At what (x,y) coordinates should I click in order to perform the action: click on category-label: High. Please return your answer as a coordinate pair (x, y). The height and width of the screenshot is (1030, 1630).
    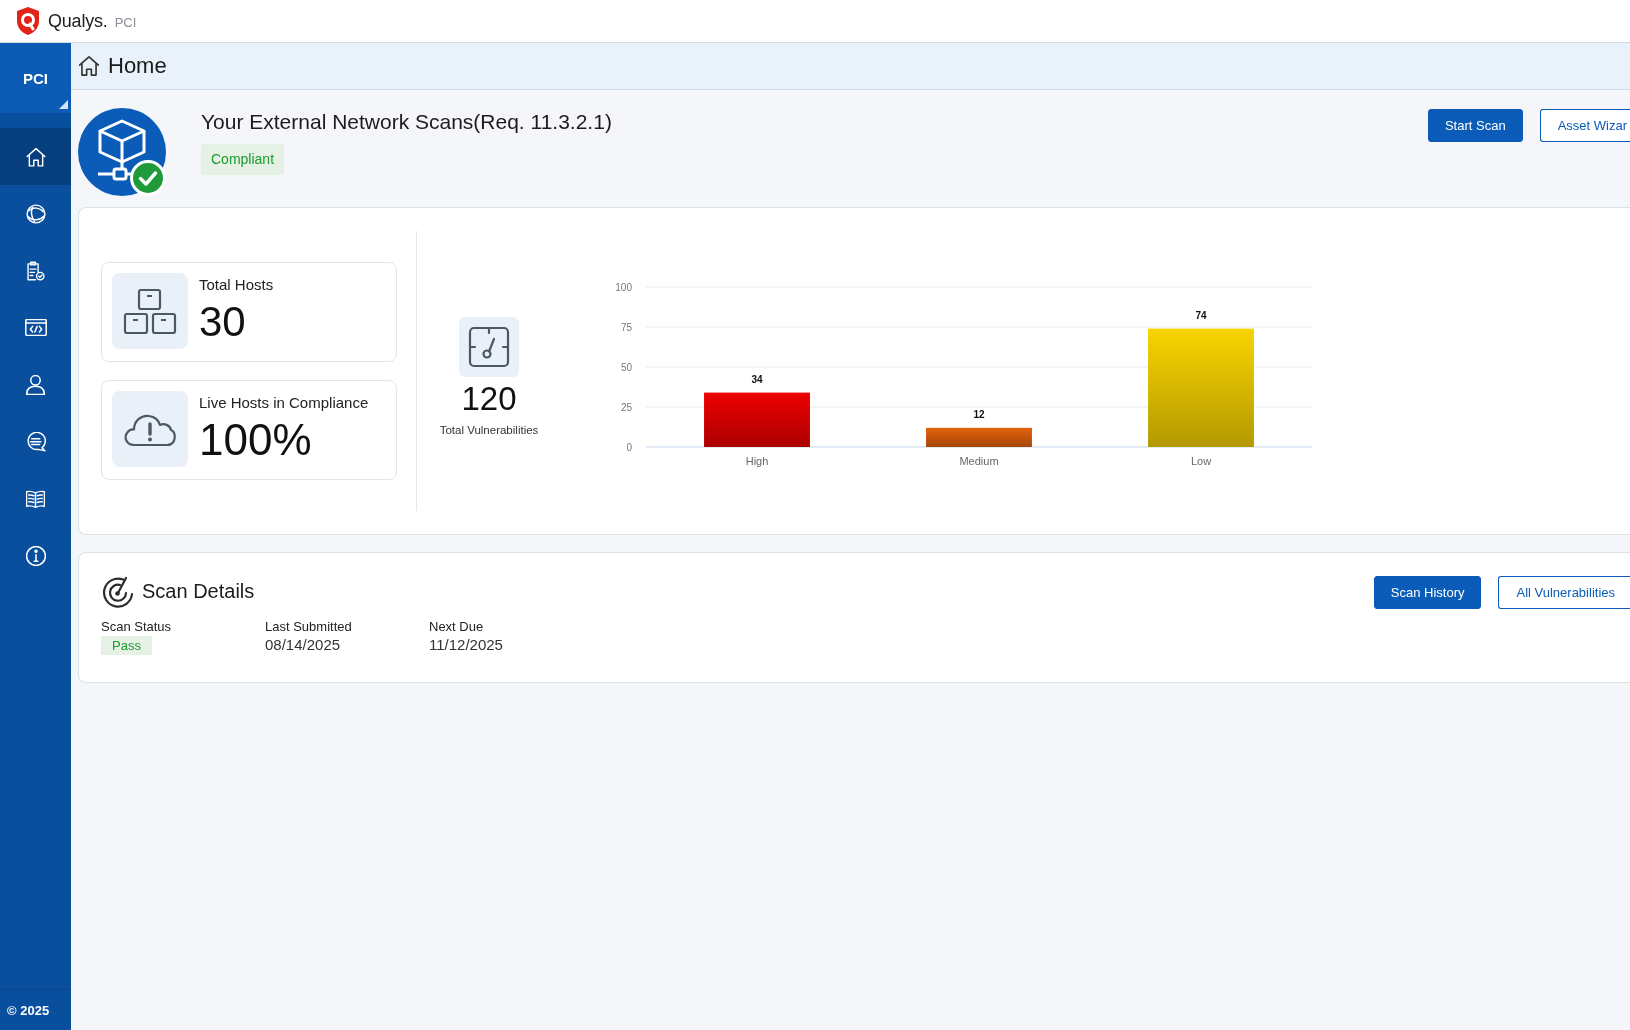
    Looking at the image, I should click on (757, 460).